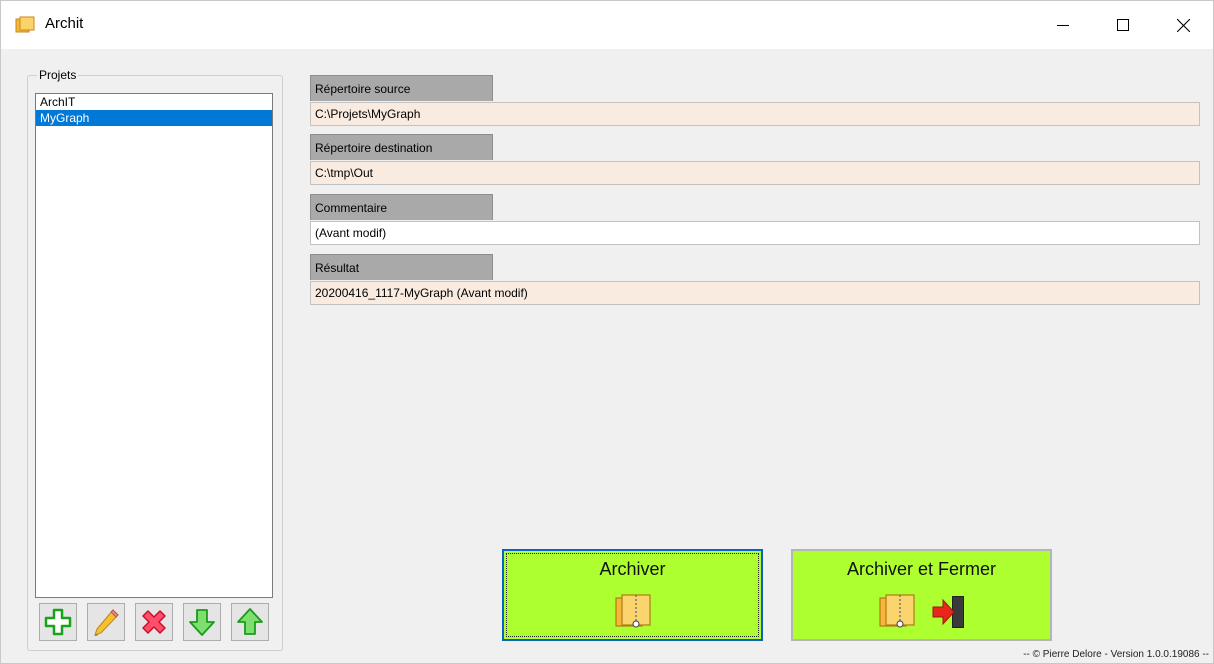 This screenshot has height=664, width=1214. I want to click on arrow-down-icon, so click(202, 622).